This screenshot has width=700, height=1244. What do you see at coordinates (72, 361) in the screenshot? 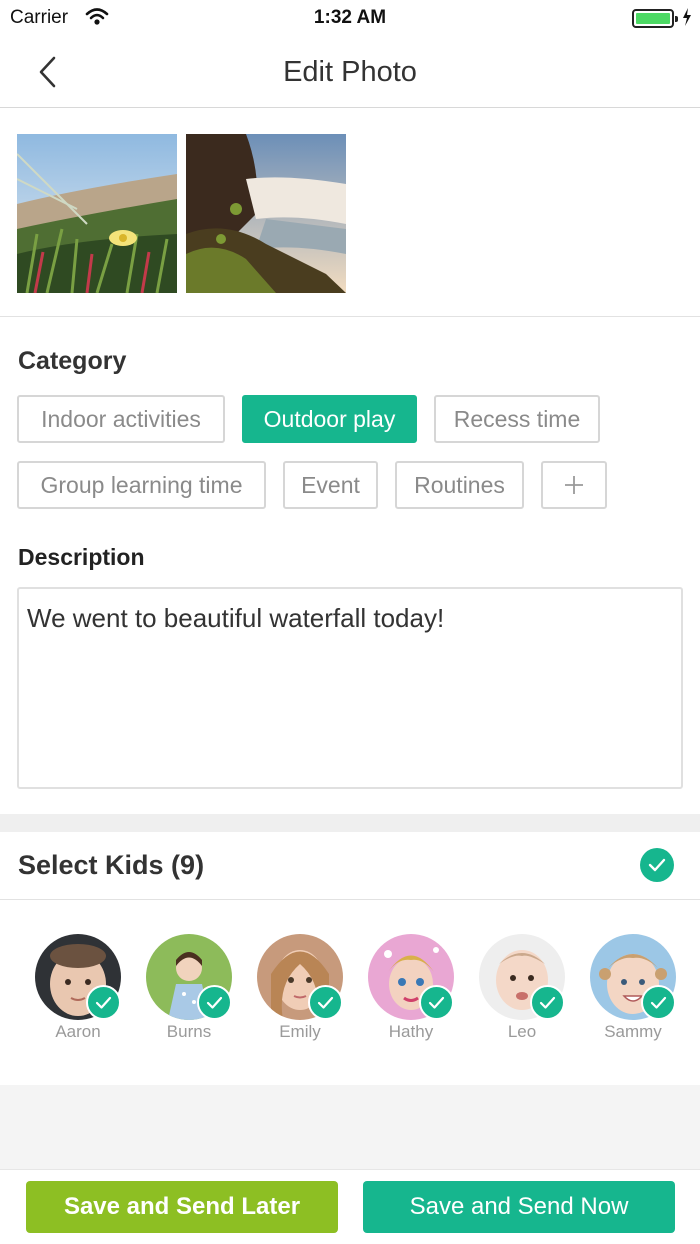
I see `category-heading: Category` at bounding box center [72, 361].